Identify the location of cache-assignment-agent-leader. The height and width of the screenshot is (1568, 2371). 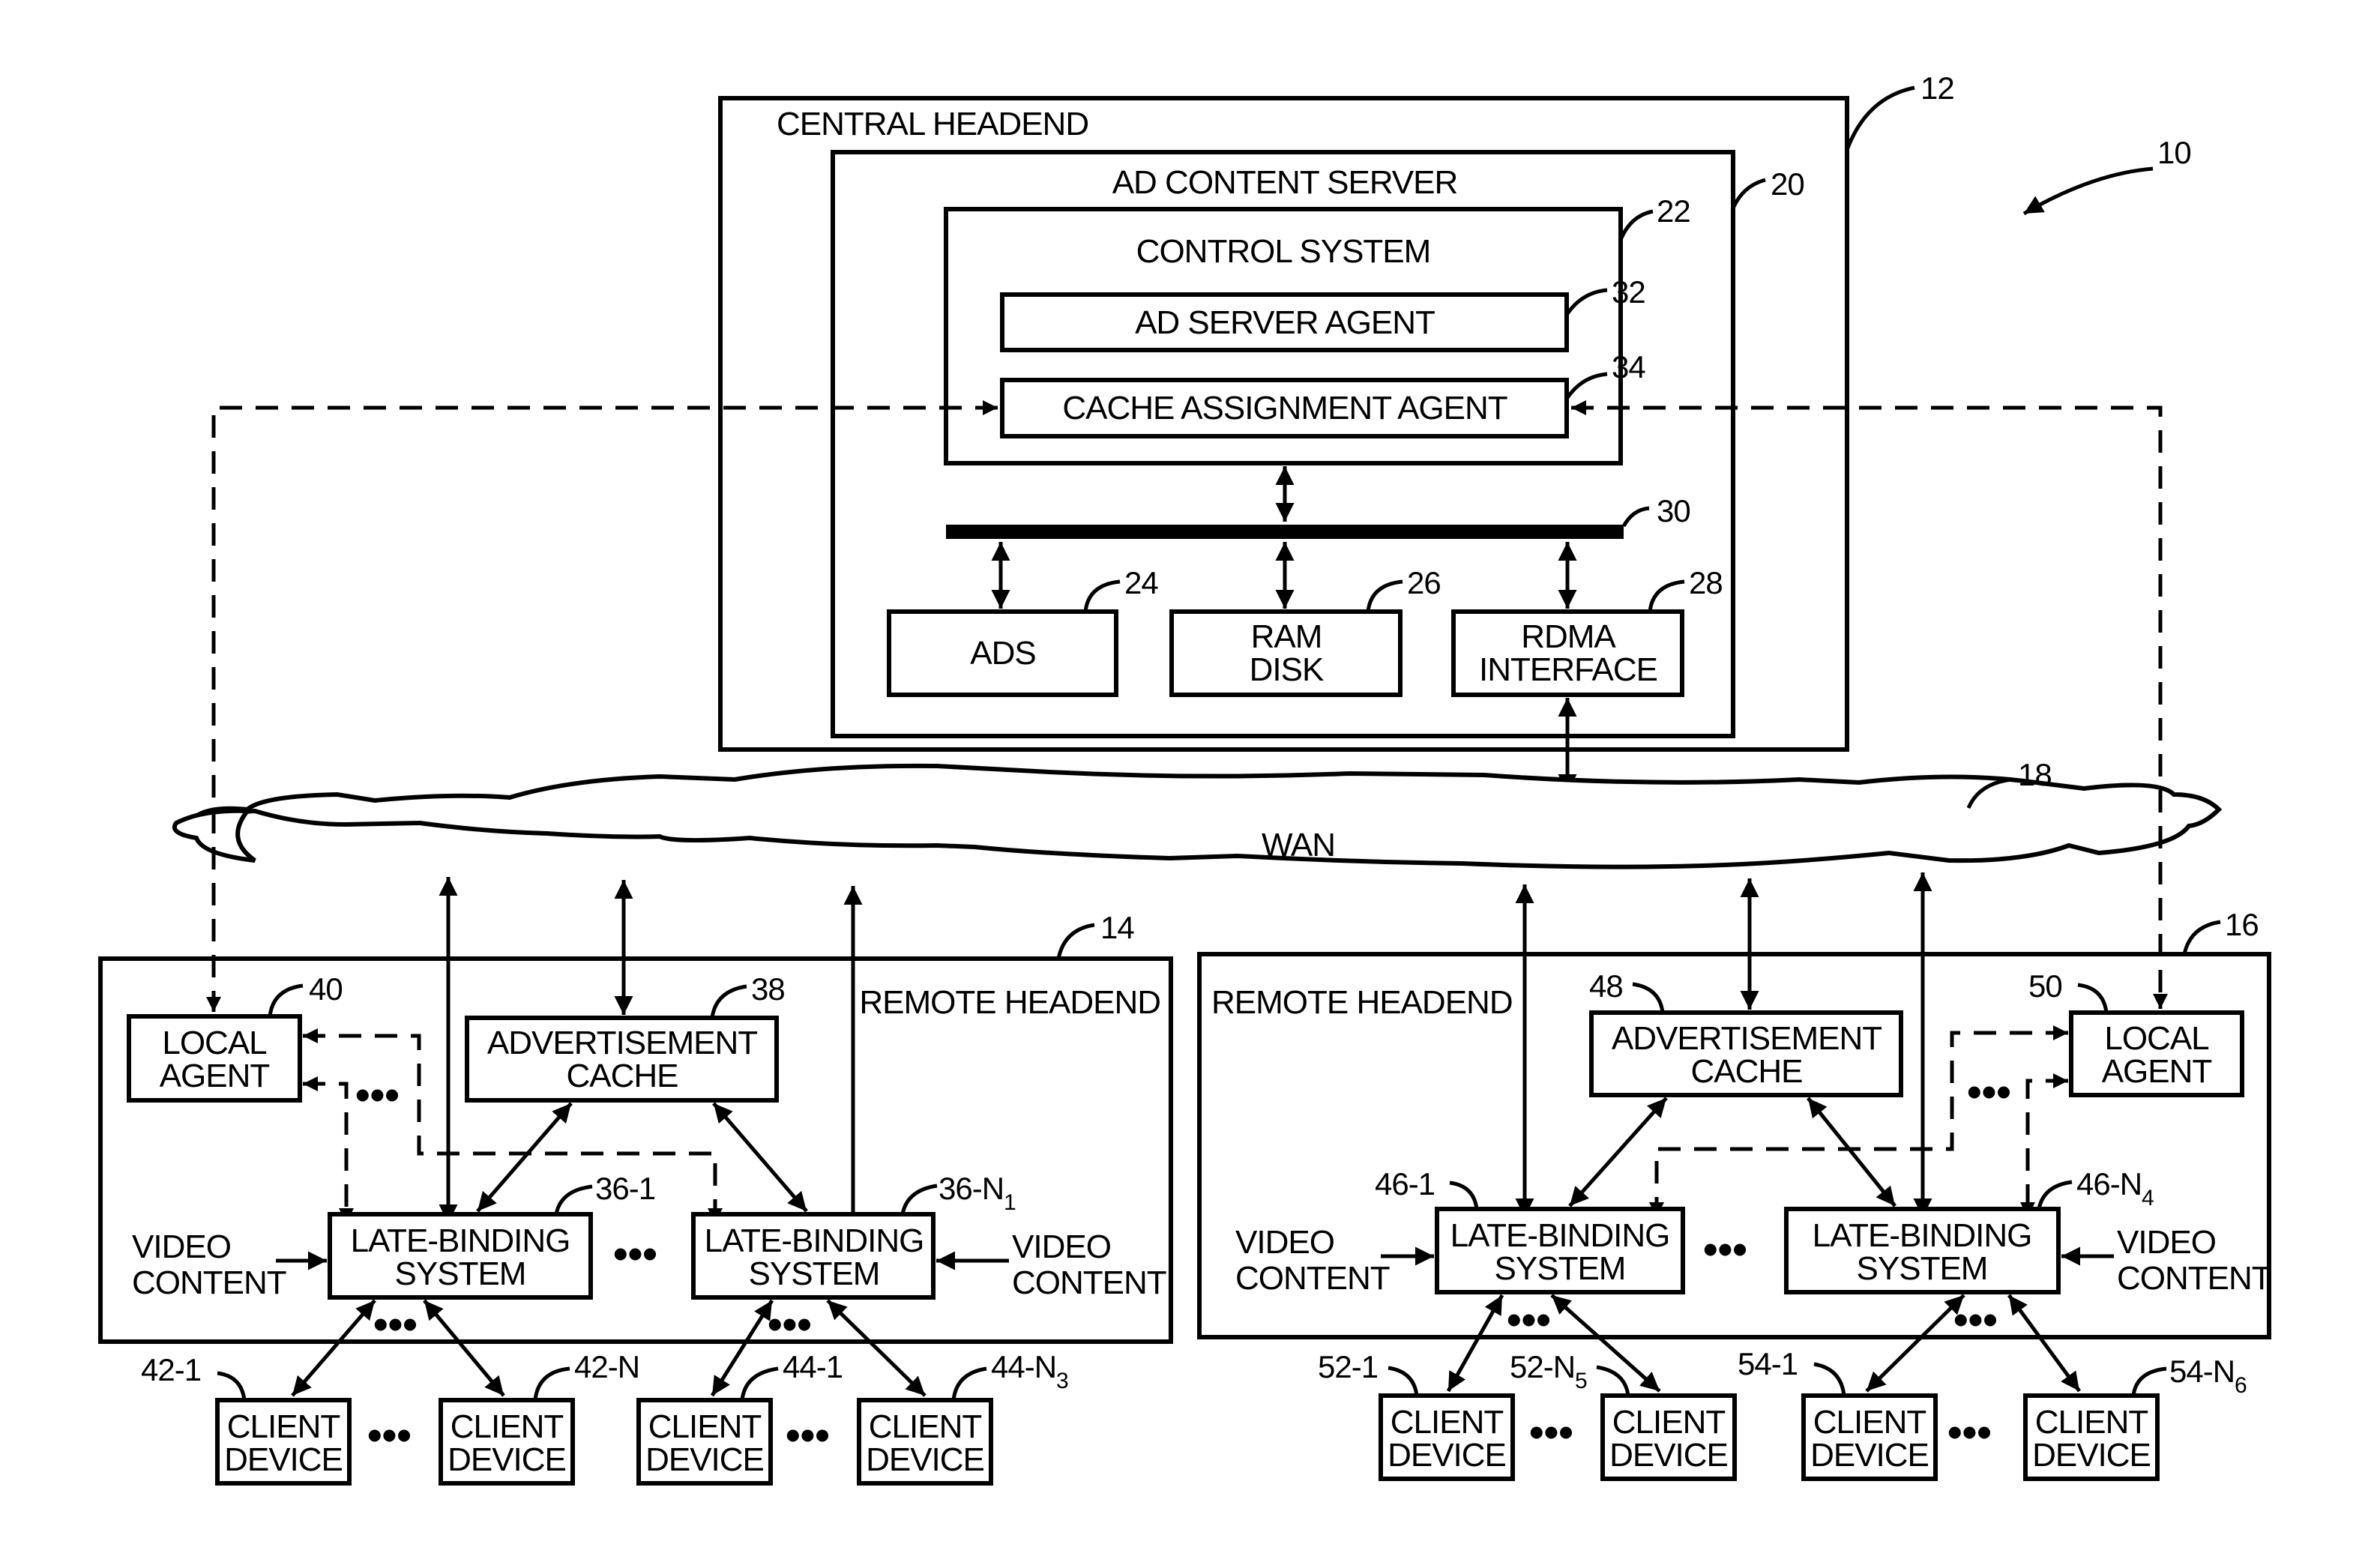
(1586, 386).